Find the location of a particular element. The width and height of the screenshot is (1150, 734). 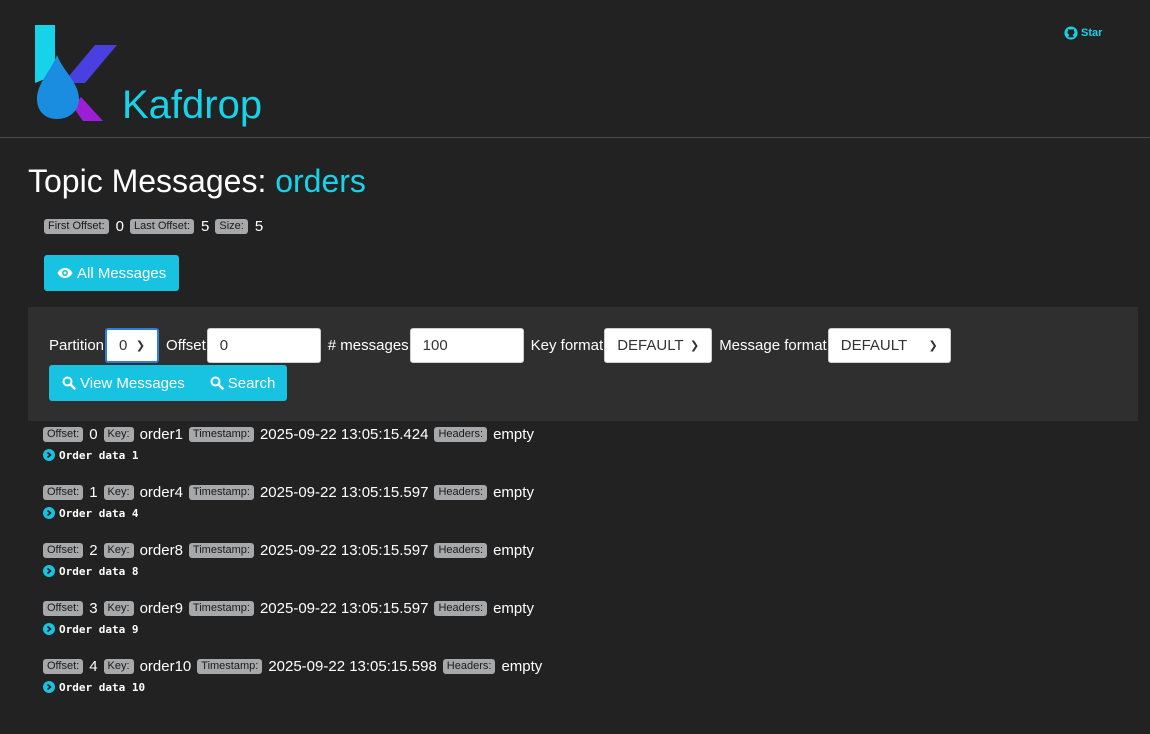

message-key: order1 is located at coordinates (161, 434).